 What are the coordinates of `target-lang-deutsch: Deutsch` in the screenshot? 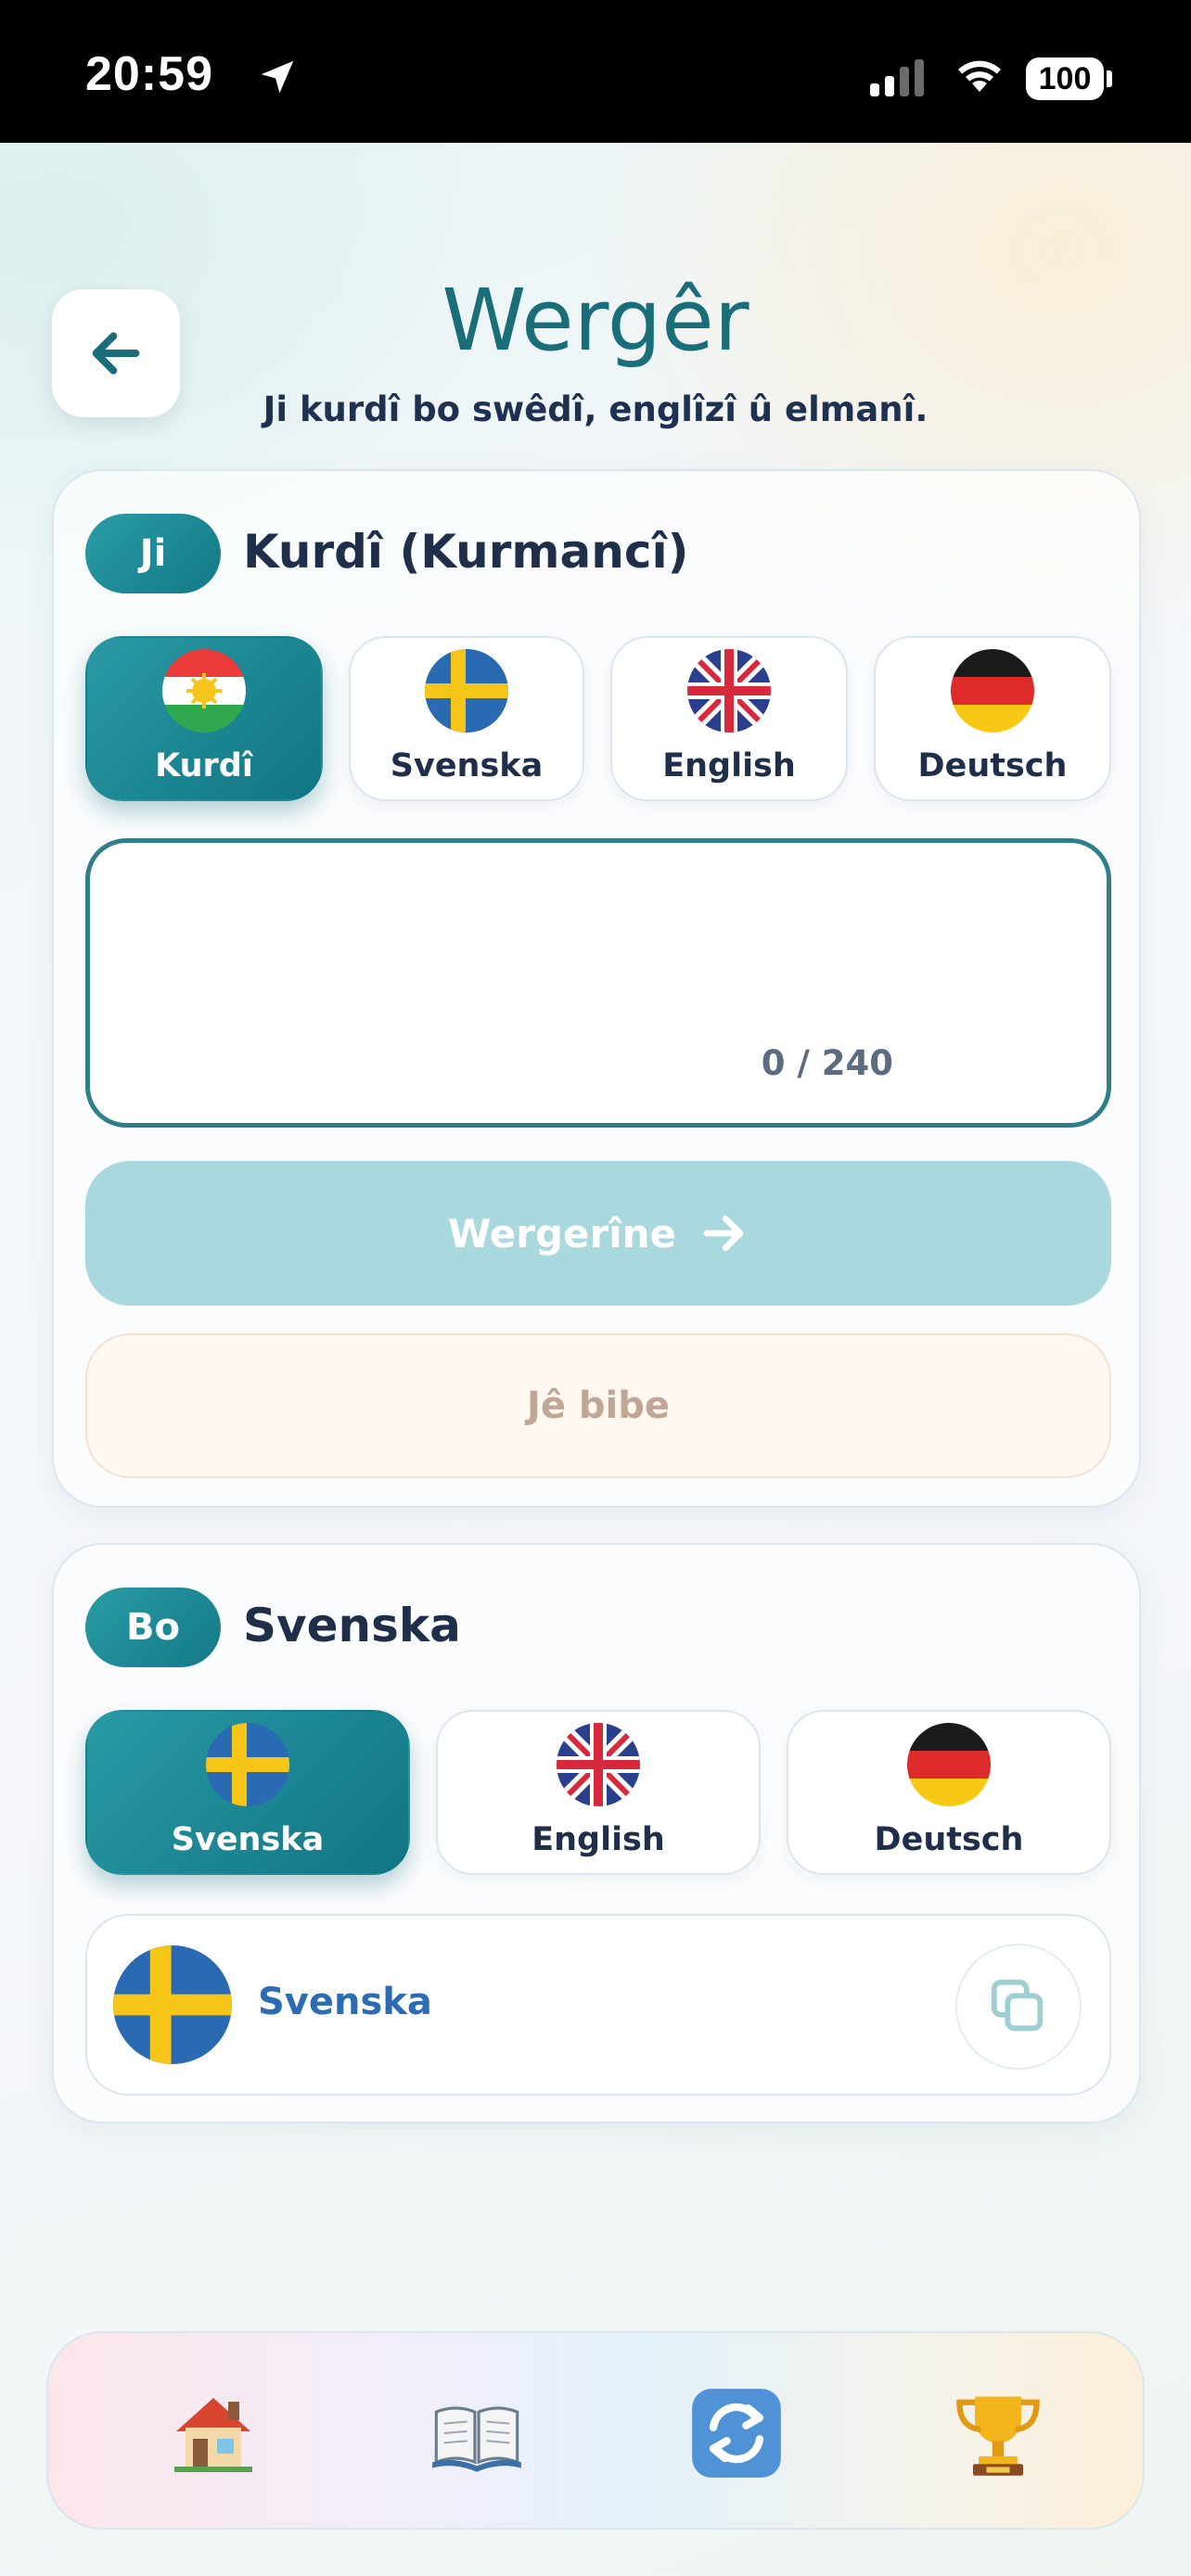 It's located at (949, 1793).